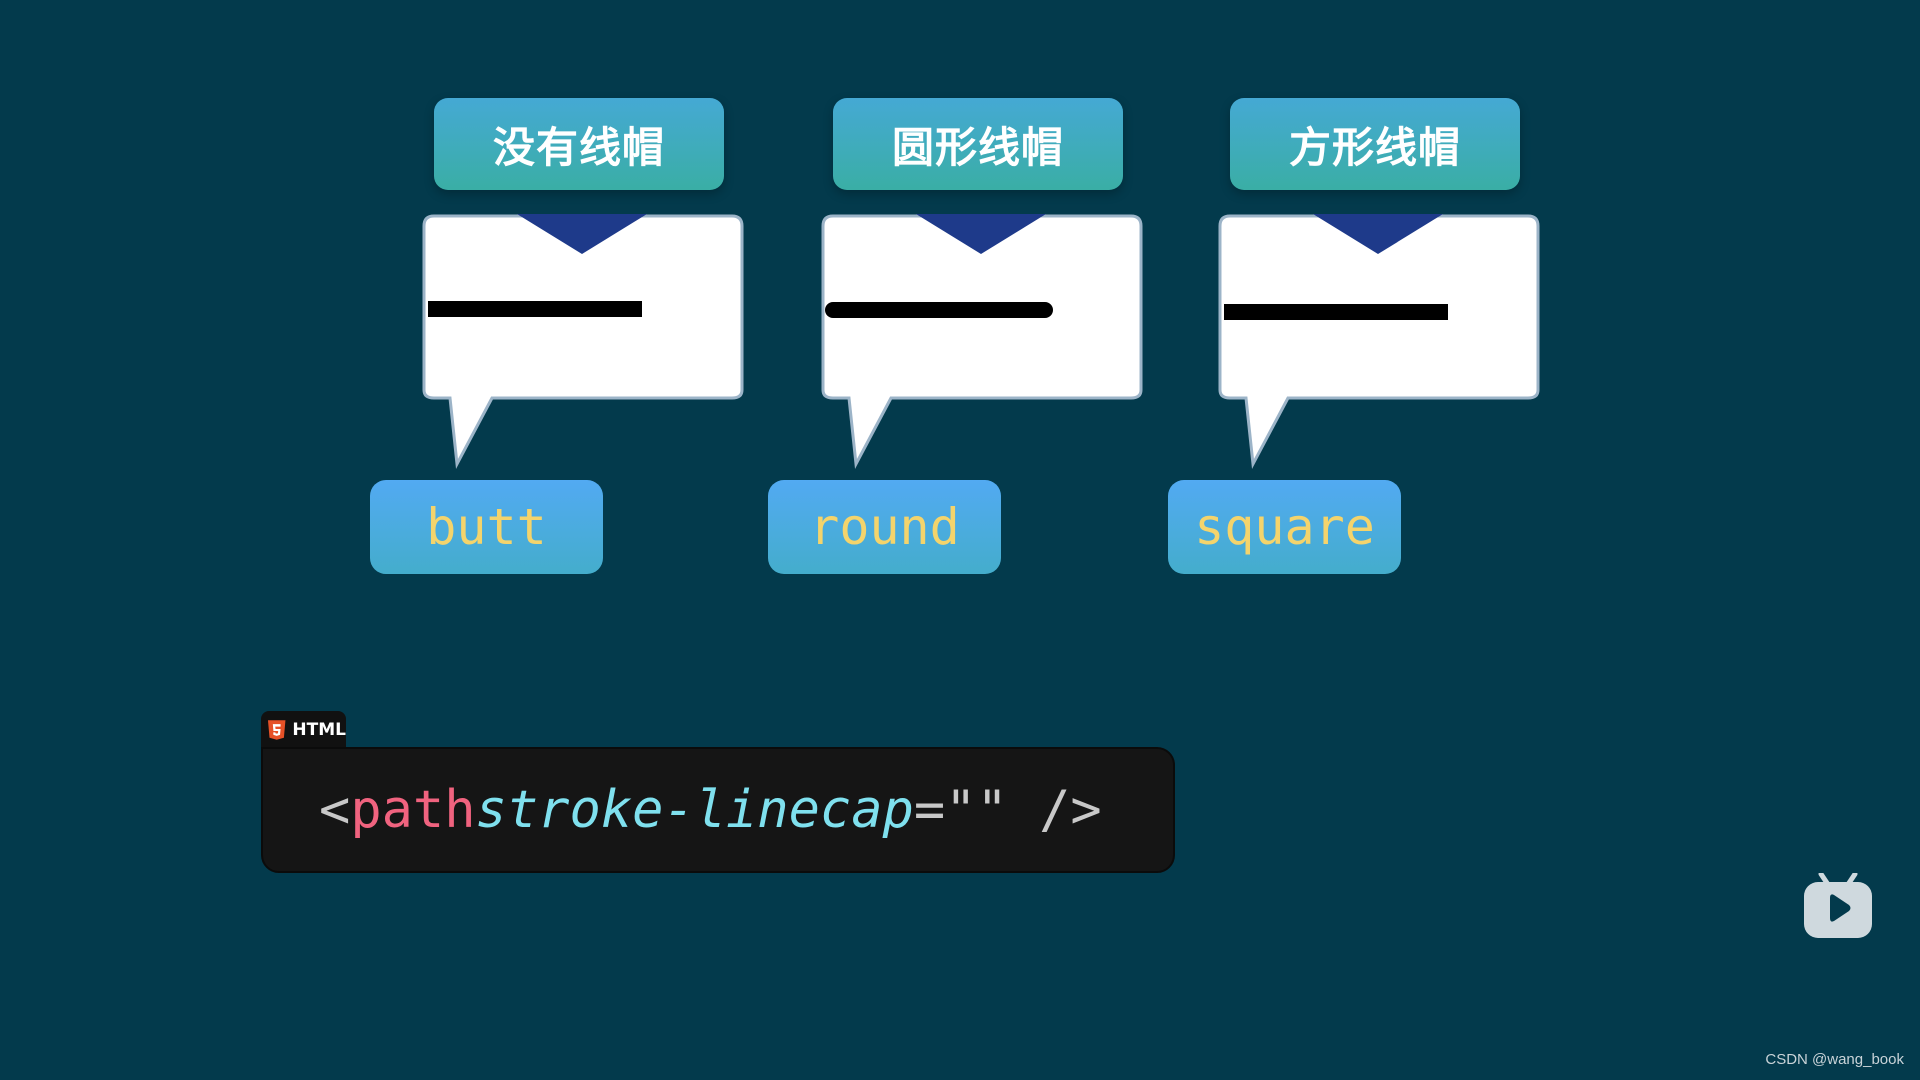 The width and height of the screenshot is (1920, 1080). I want to click on watermark: CSDN @wang_book, so click(1834, 1059).